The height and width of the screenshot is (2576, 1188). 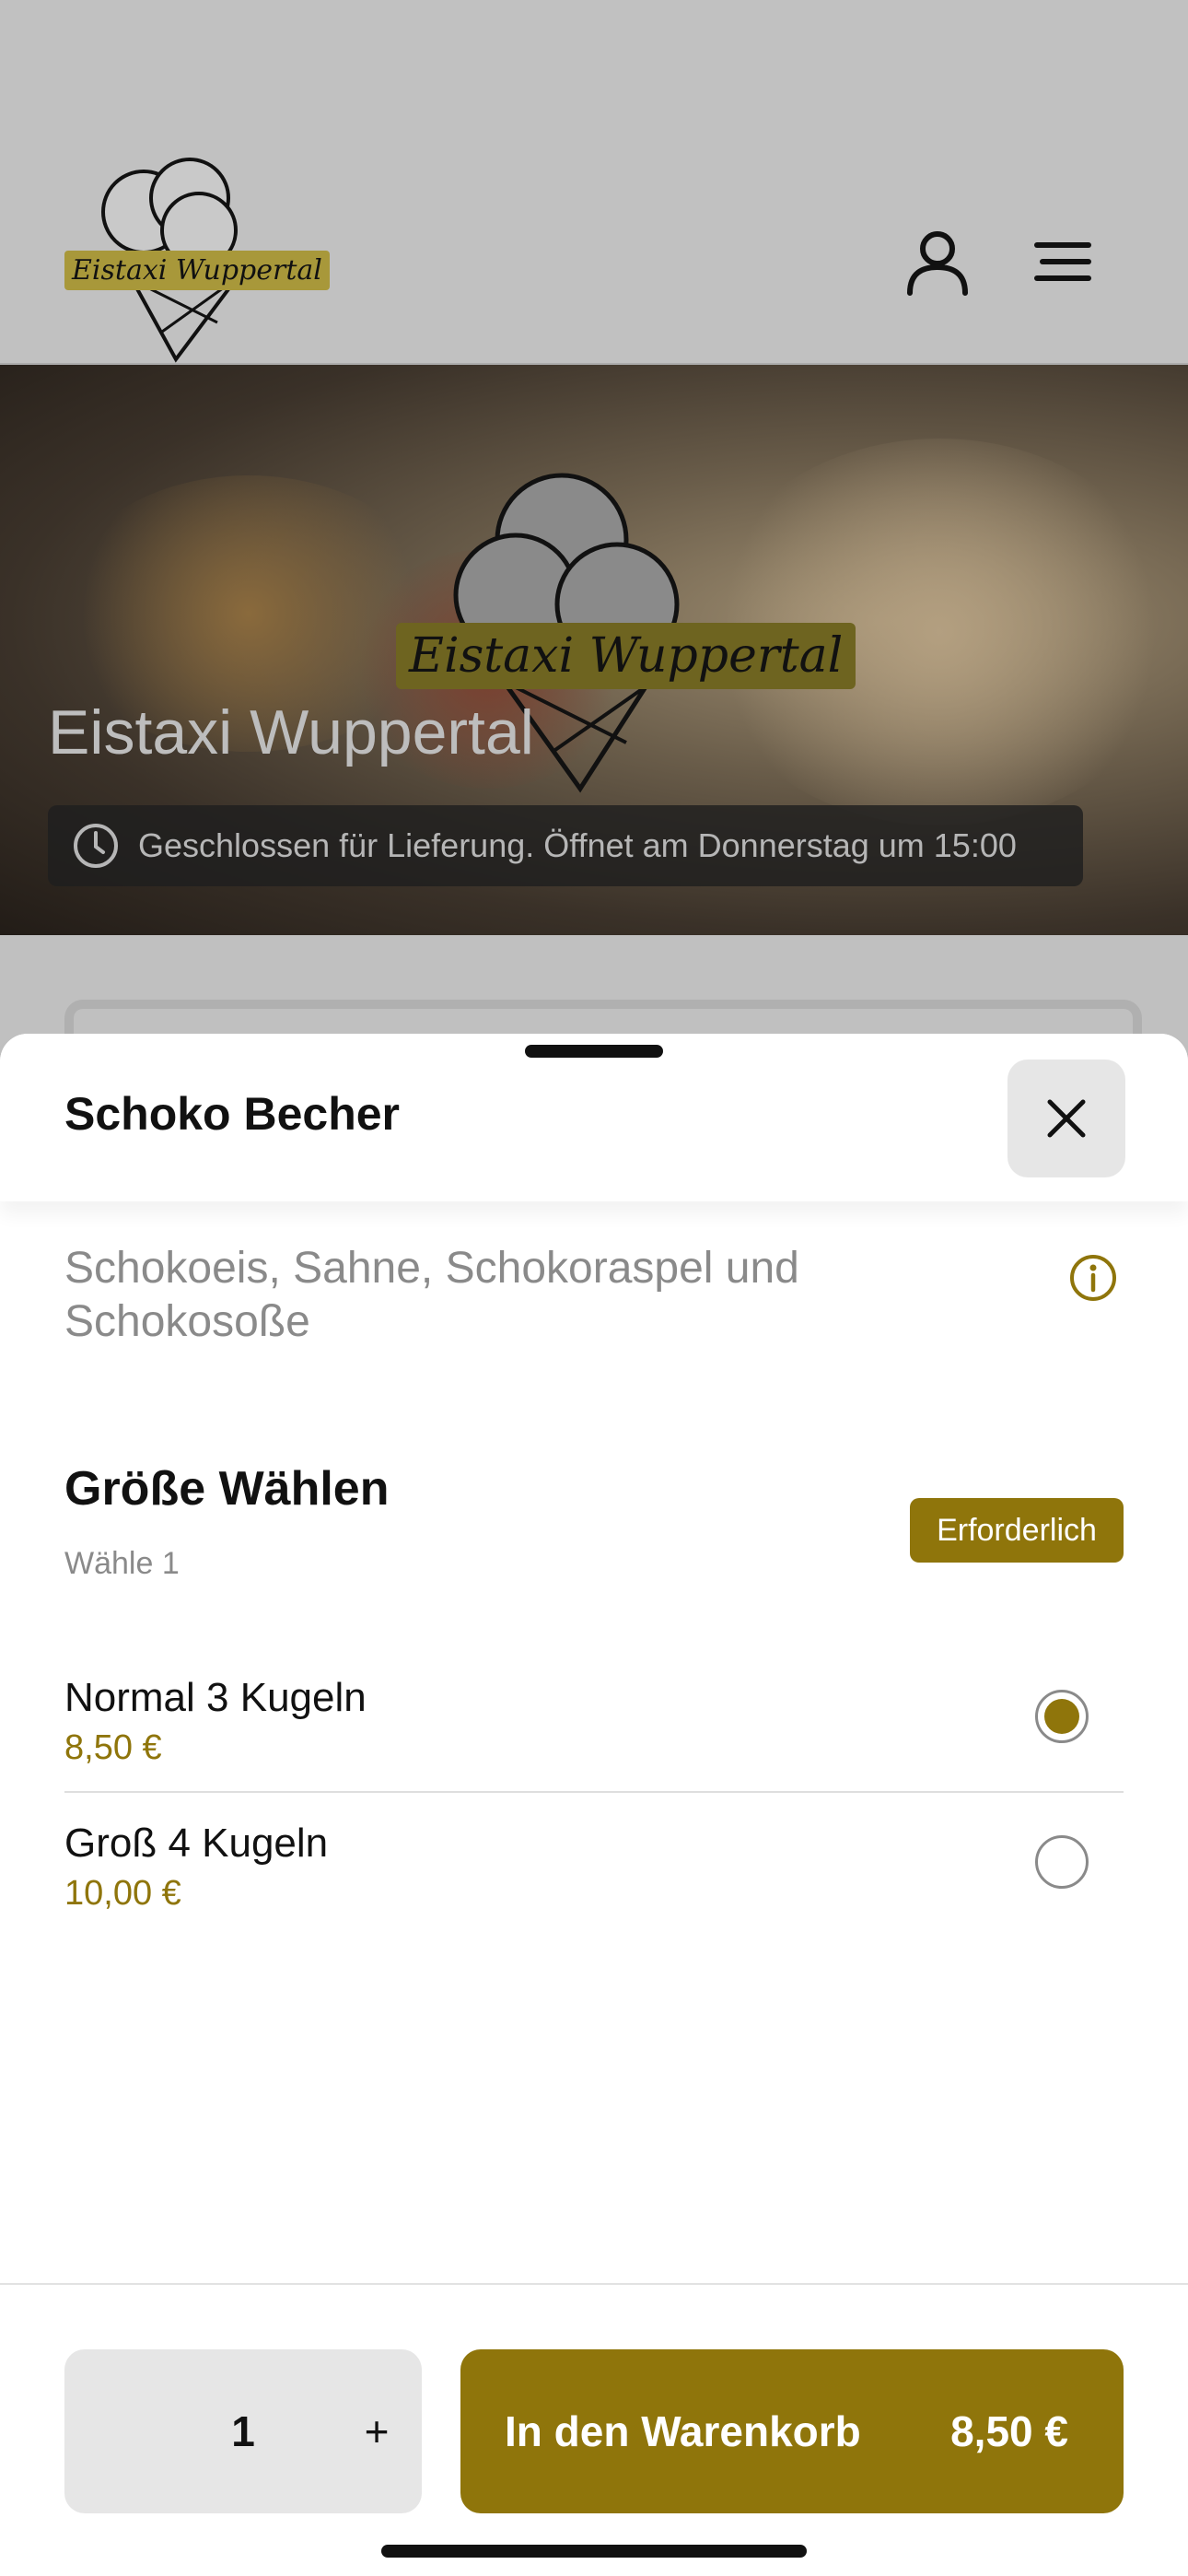 I want to click on hero-logo-text: Eistaxi Wuppertal, so click(x=626, y=656).